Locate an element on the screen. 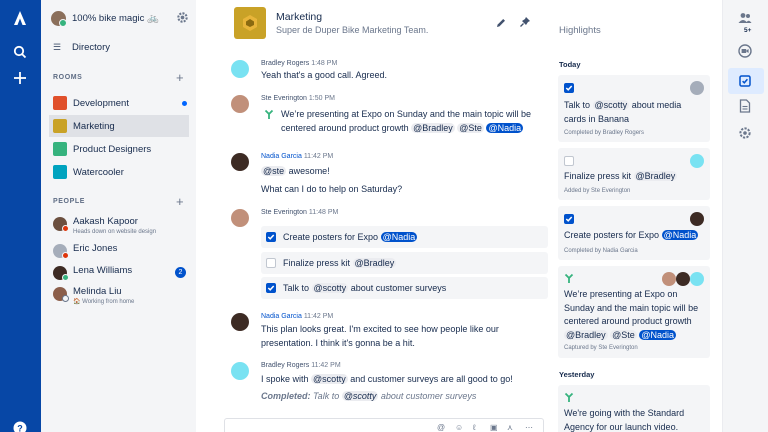  sidebar-item-eric-jones: Eric Jones is located at coordinates (121, 251).